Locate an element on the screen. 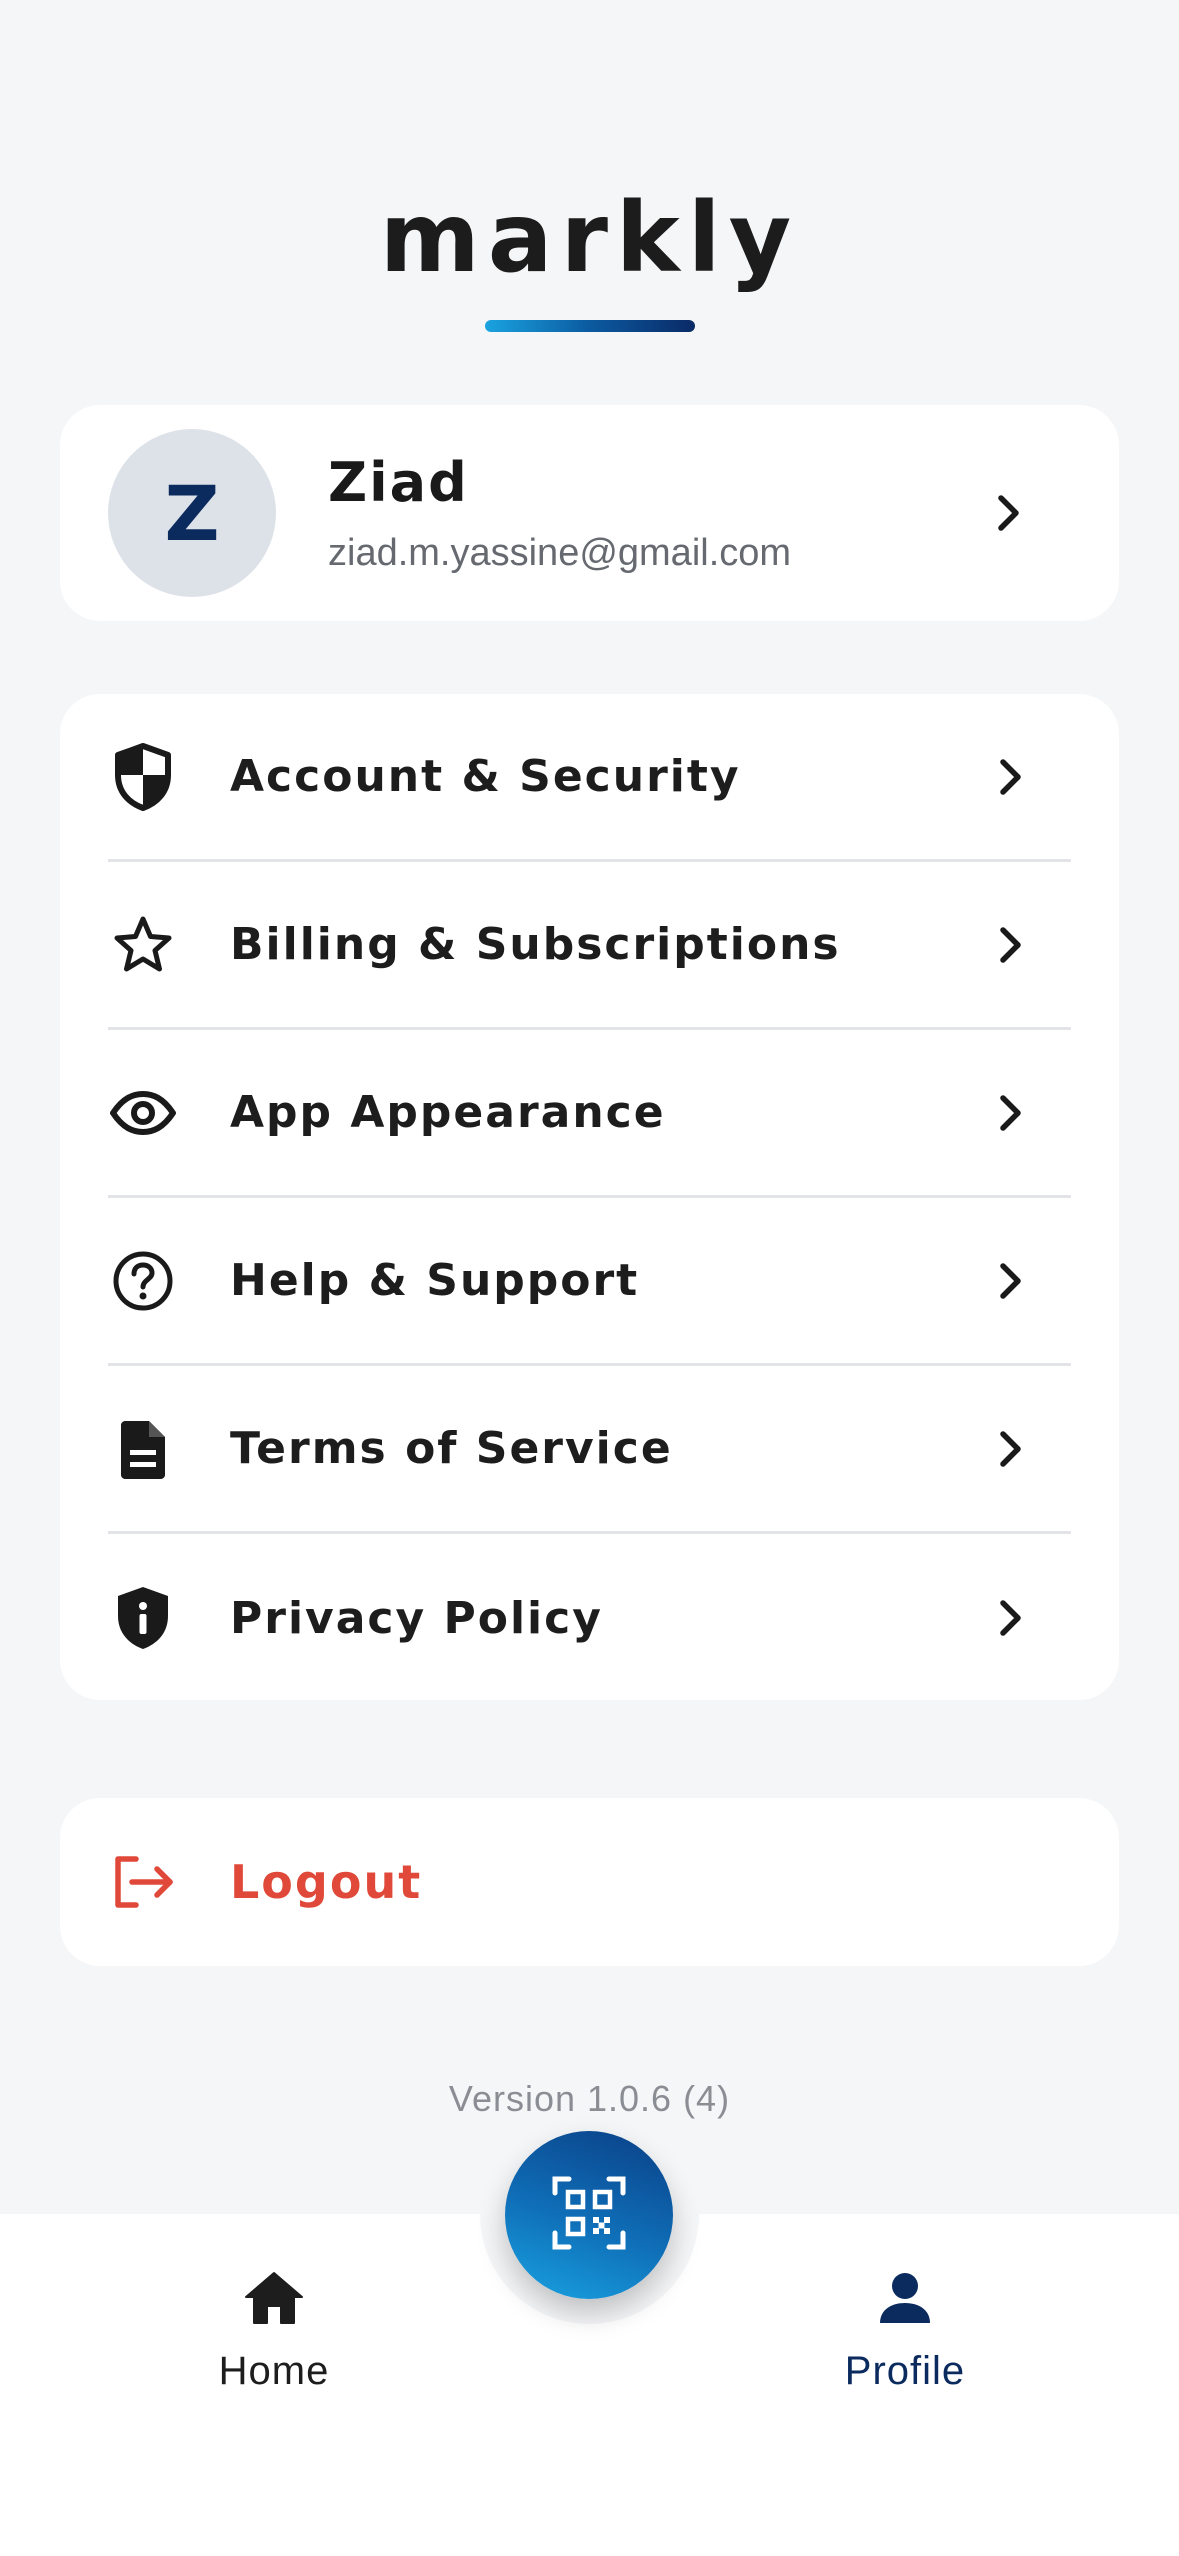  profile-email: ziad.m.yassine@gmail.com is located at coordinates (560, 553).